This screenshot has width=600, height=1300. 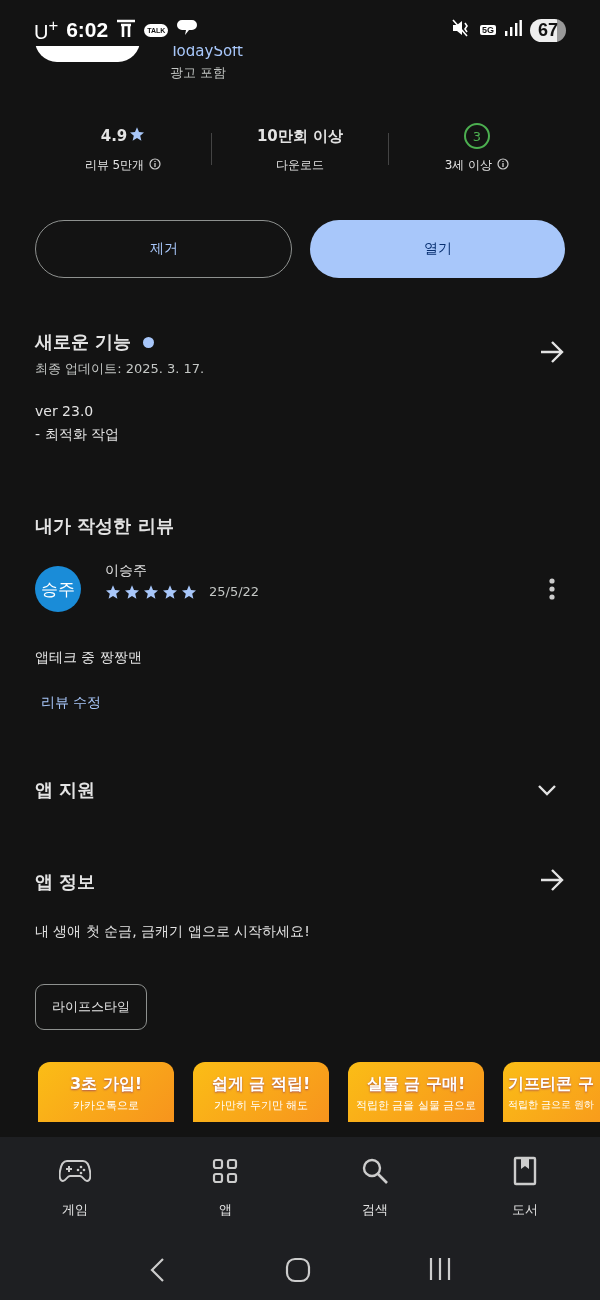 I want to click on screenshot-caption: 가만히 두기만 해도, so click(x=261, y=1105).